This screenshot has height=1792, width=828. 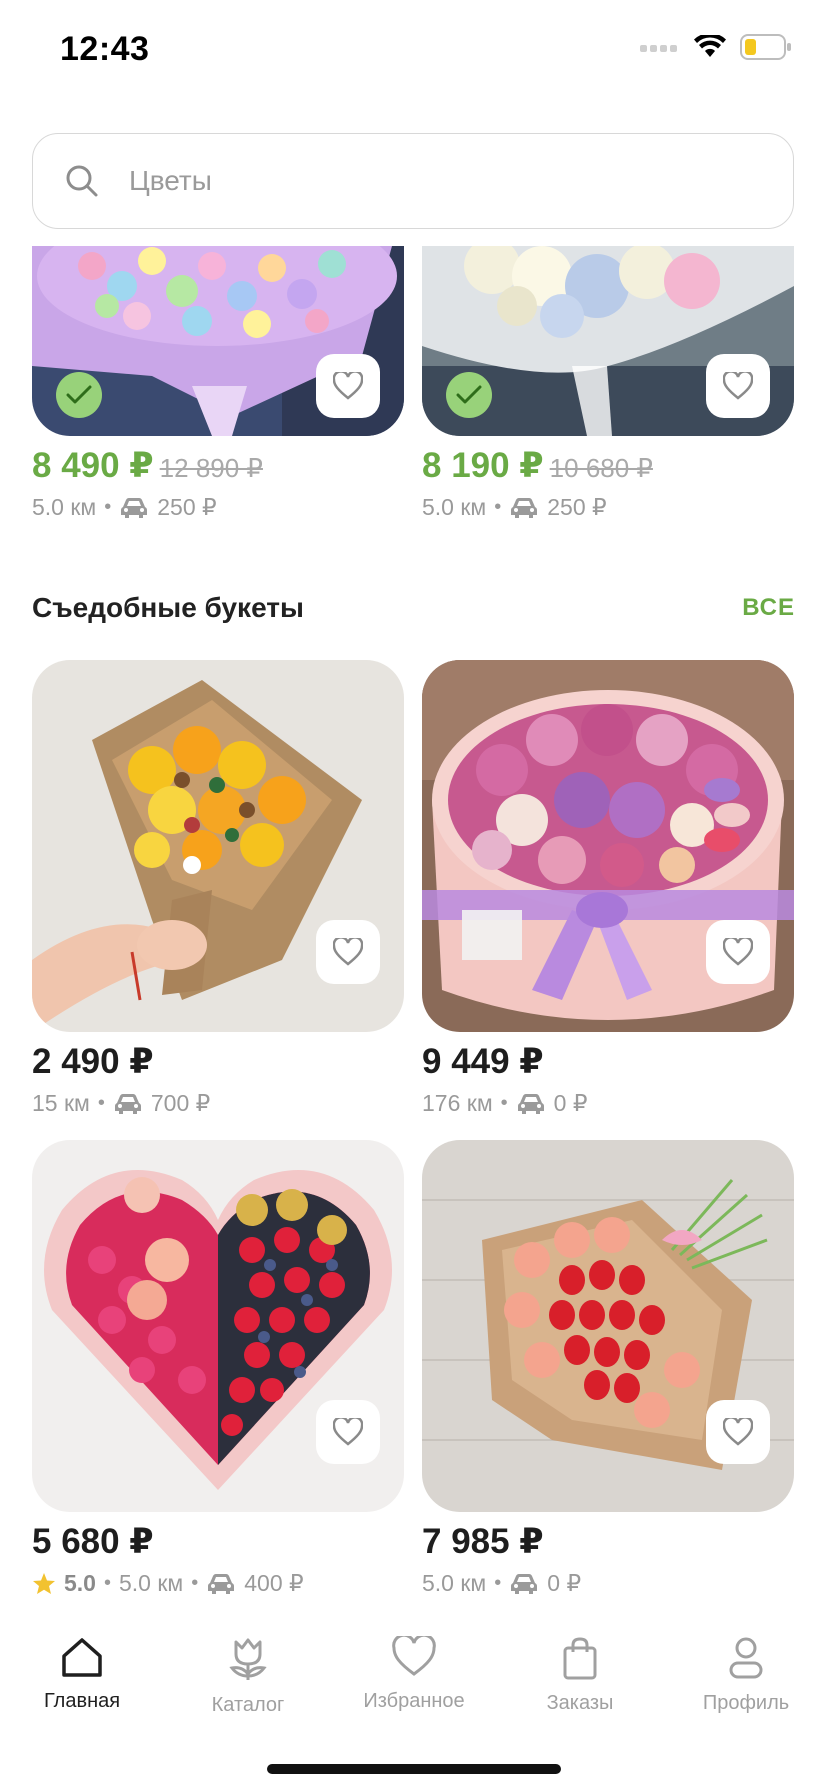 What do you see at coordinates (93, 1541) in the screenshot?
I see `price: 5 680 ₽` at bounding box center [93, 1541].